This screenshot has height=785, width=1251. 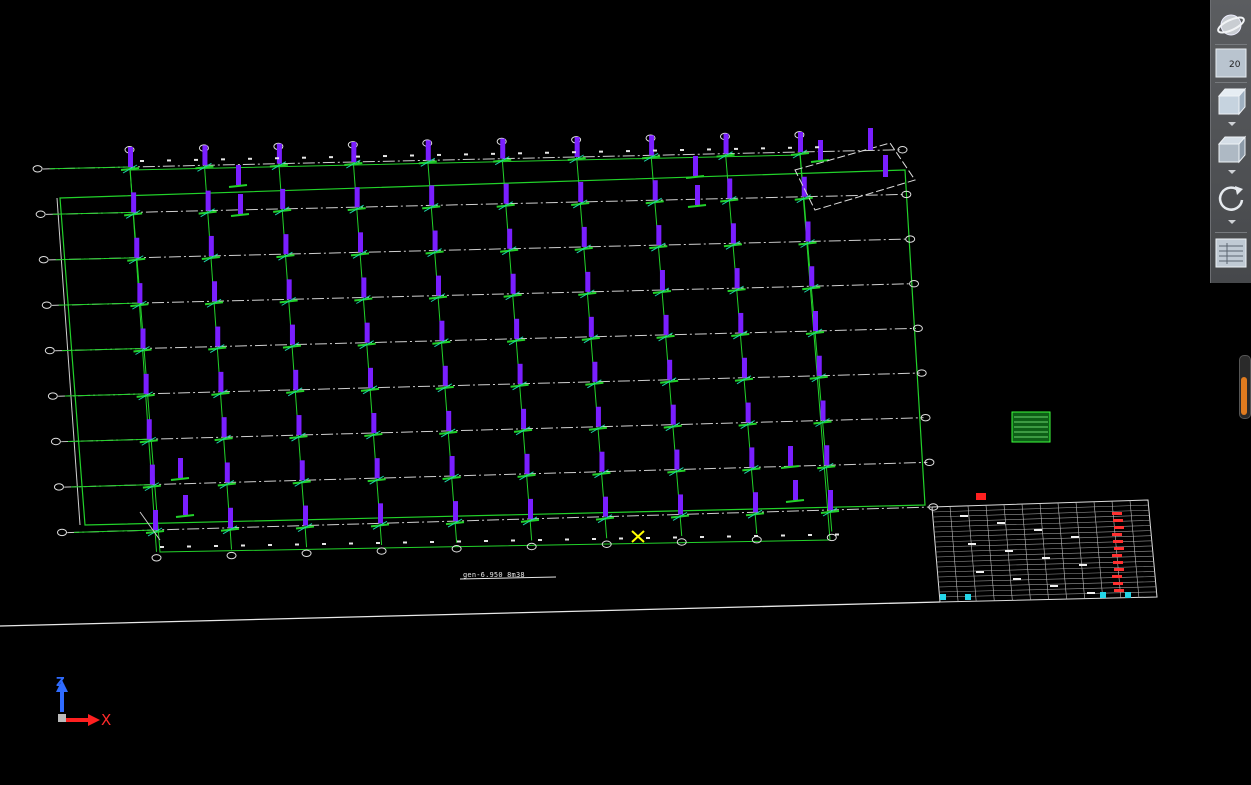 I want to click on view-back-dropdown-icon, so click(x=1232, y=172).